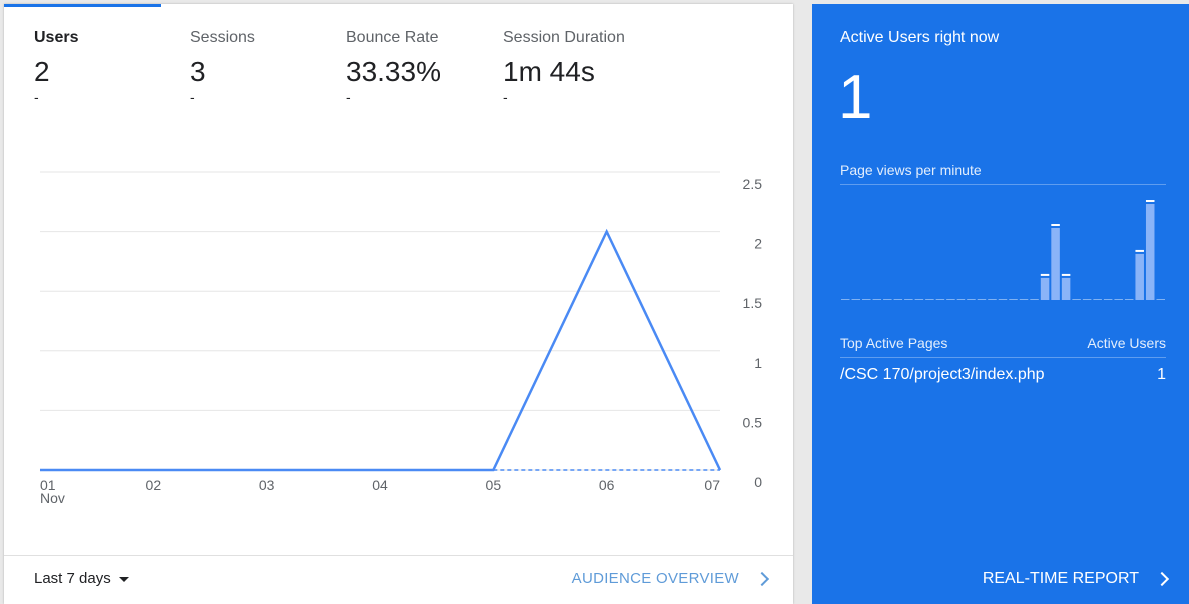 This screenshot has width=1189, height=604. I want to click on realtime-report-link: REAL-TIME REPORT, so click(1075, 579).